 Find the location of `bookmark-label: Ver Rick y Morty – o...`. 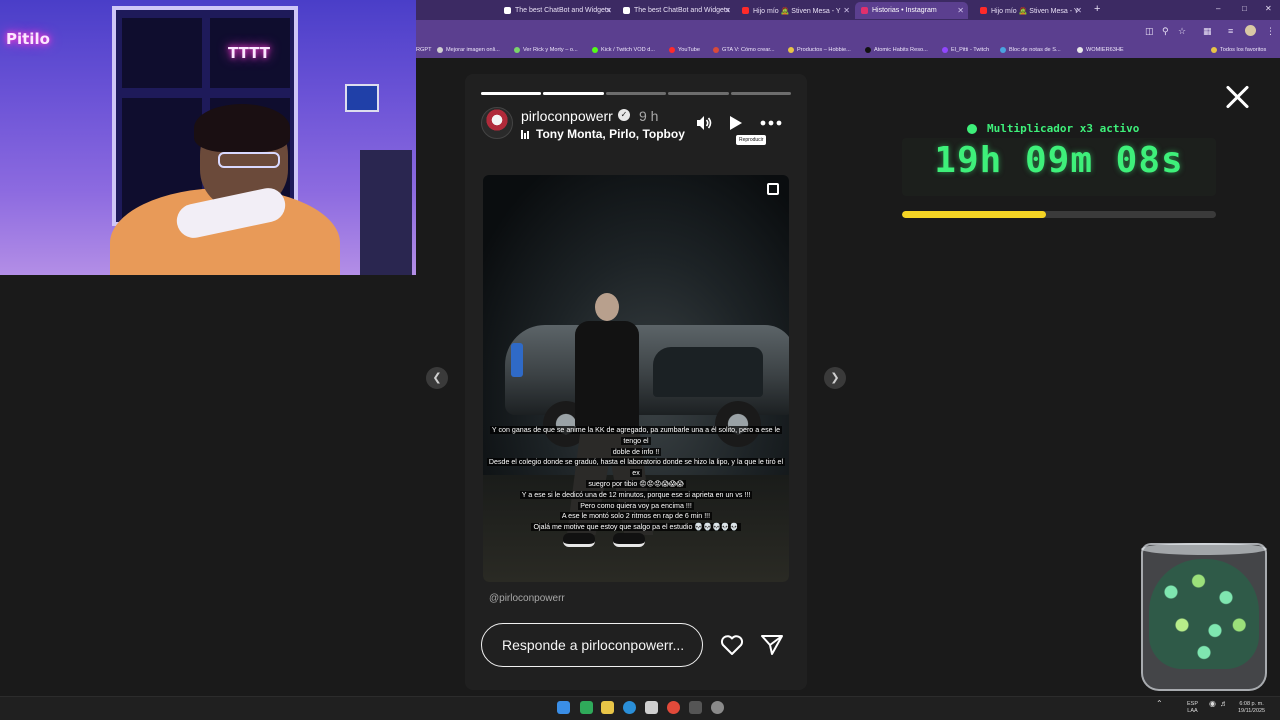

bookmark-label: Ver Rick y Morty – o... is located at coordinates (550, 50).